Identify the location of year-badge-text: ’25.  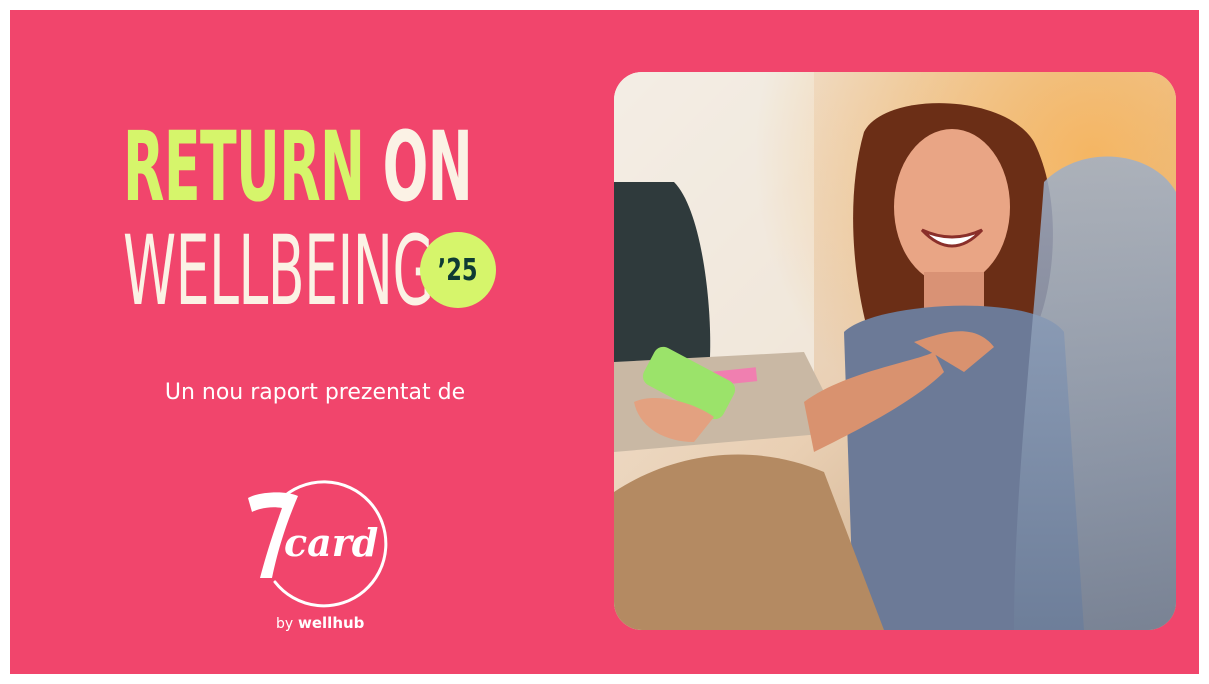
(458, 270).